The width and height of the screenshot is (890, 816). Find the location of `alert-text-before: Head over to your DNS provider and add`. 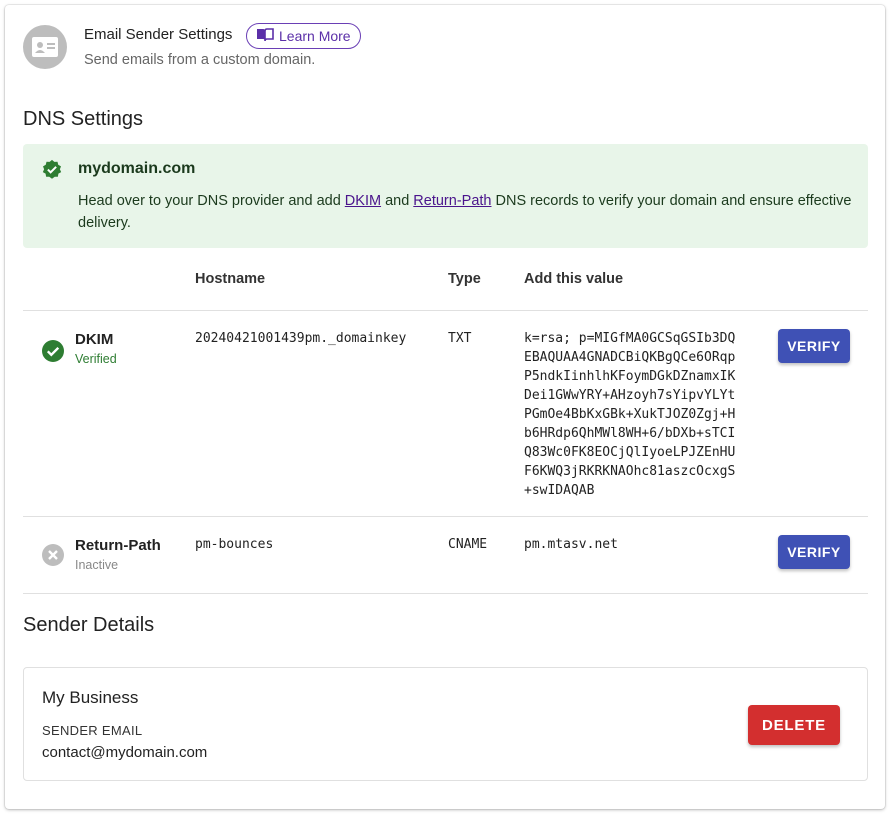

alert-text-before: Head over to your DNS provider and add is located at coordinates (211, 201).